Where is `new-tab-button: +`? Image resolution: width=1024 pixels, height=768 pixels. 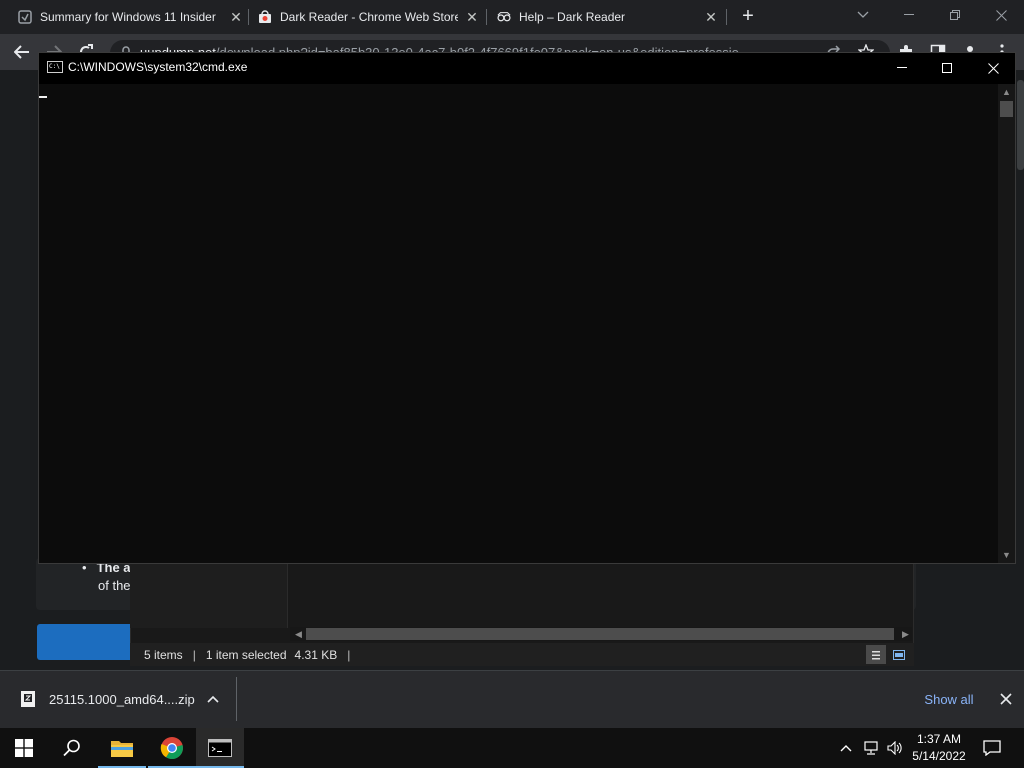
new-tab-button: + is located at coordinates (748, 16).